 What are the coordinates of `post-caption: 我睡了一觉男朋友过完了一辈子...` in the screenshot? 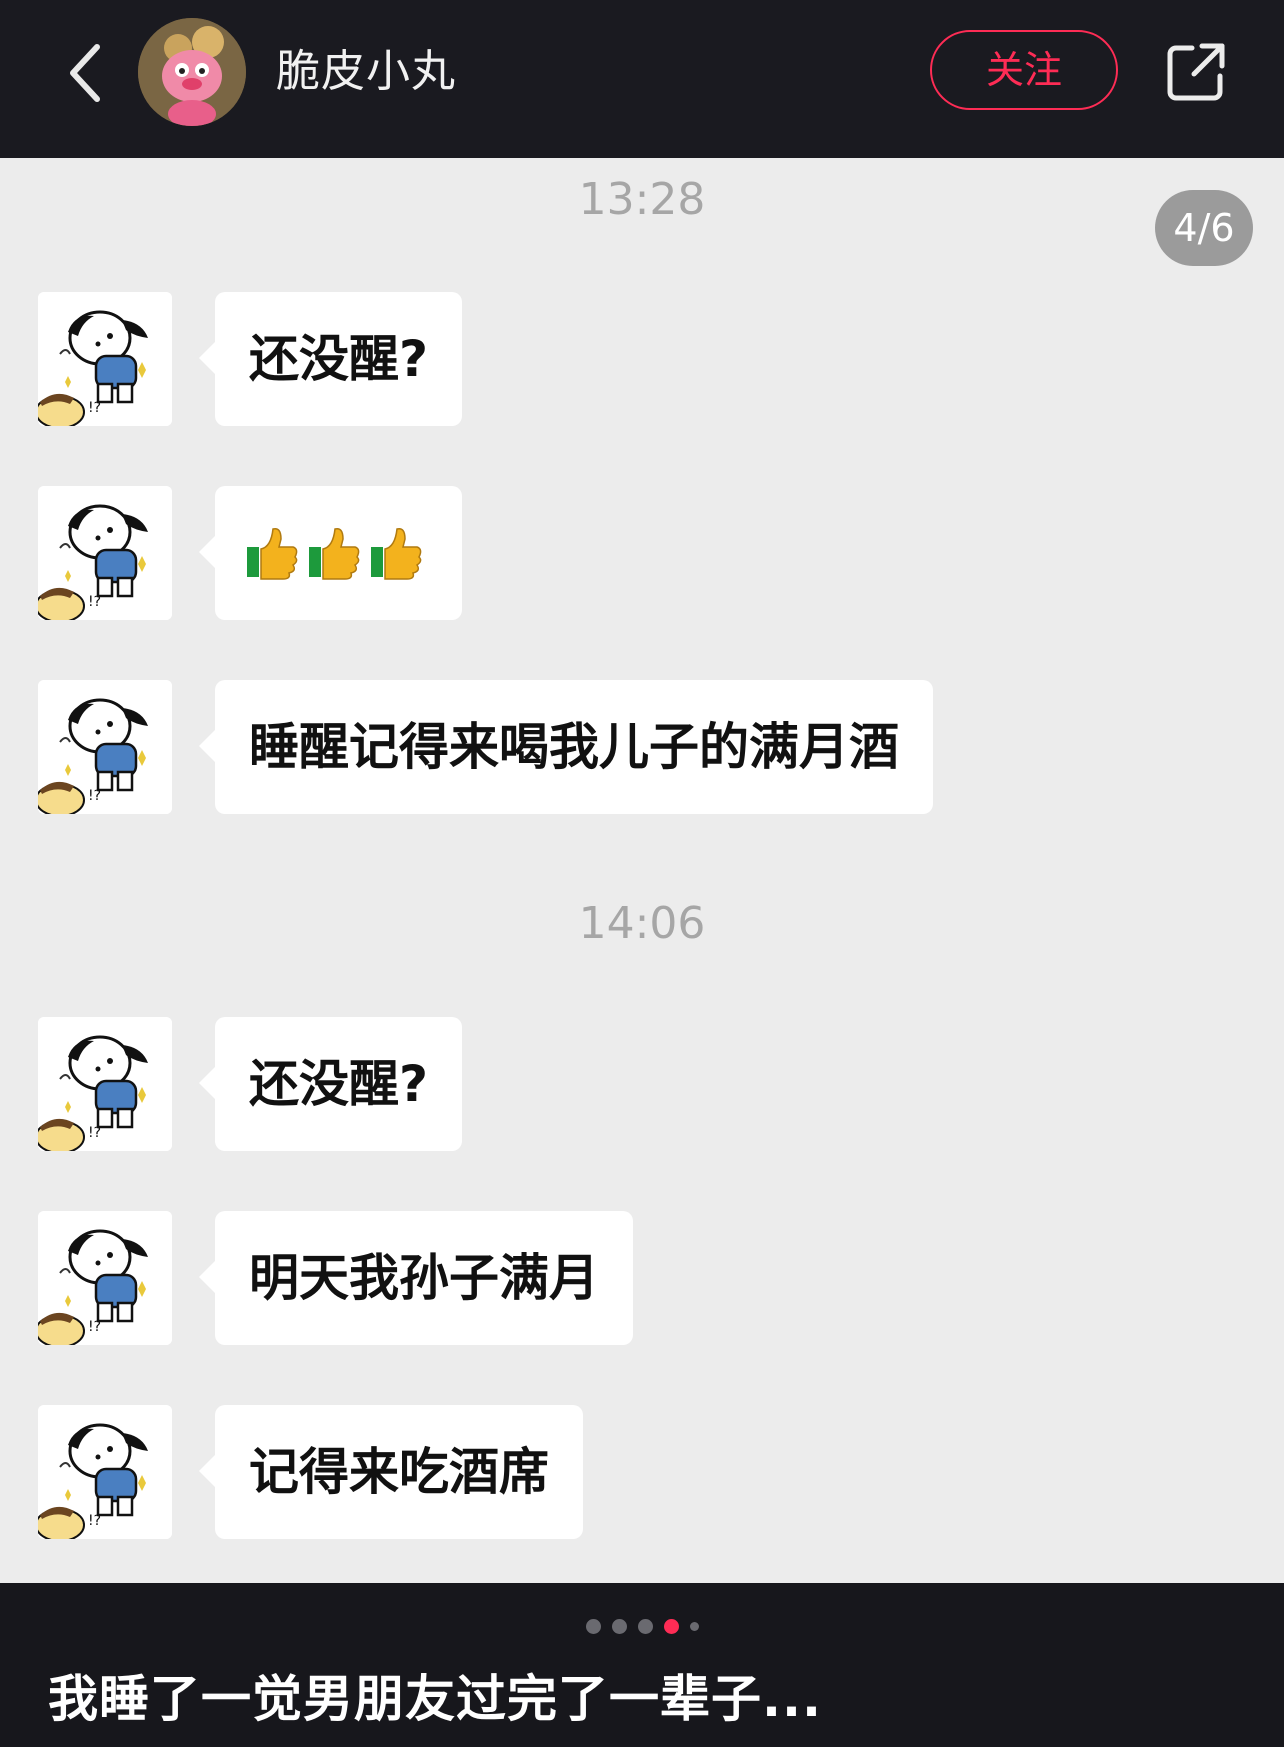 It's located at (435, 1699).